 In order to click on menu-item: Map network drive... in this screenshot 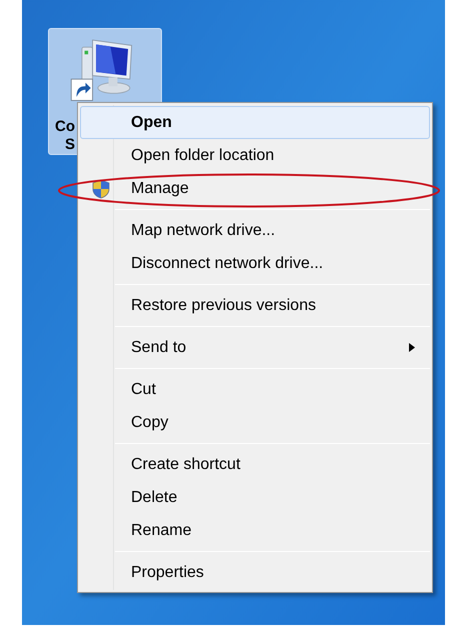, I will do `click(255, 230)`.